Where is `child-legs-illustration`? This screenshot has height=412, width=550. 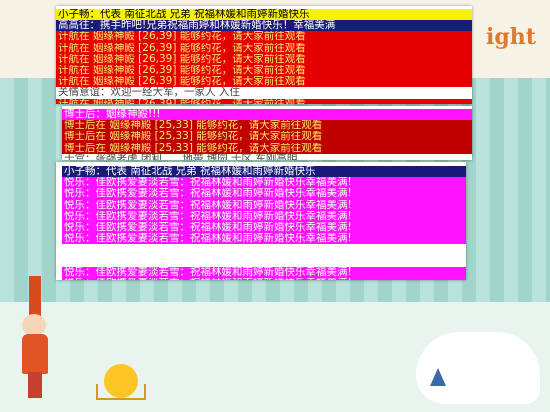
child-legs-illustration is located at coordinates (35, 385).